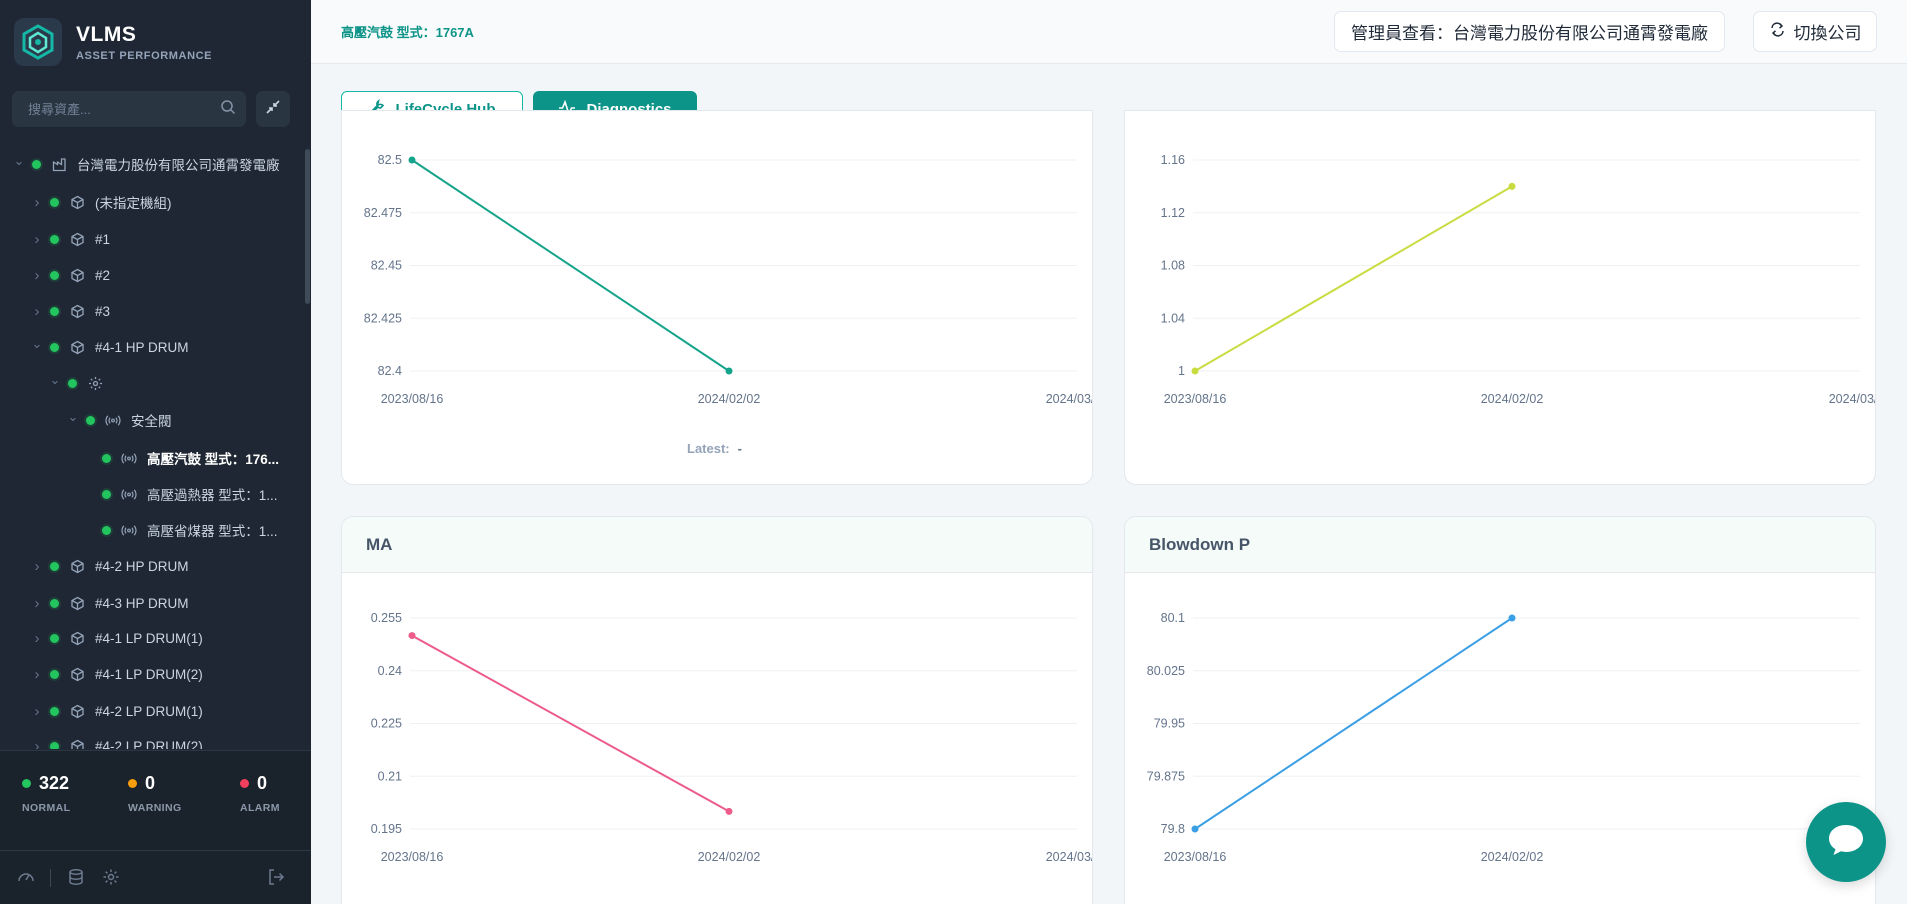  Describe the element at coordinates (307, 226) in the screenshot. I see `tree-scrollbar-thumb` at that location.